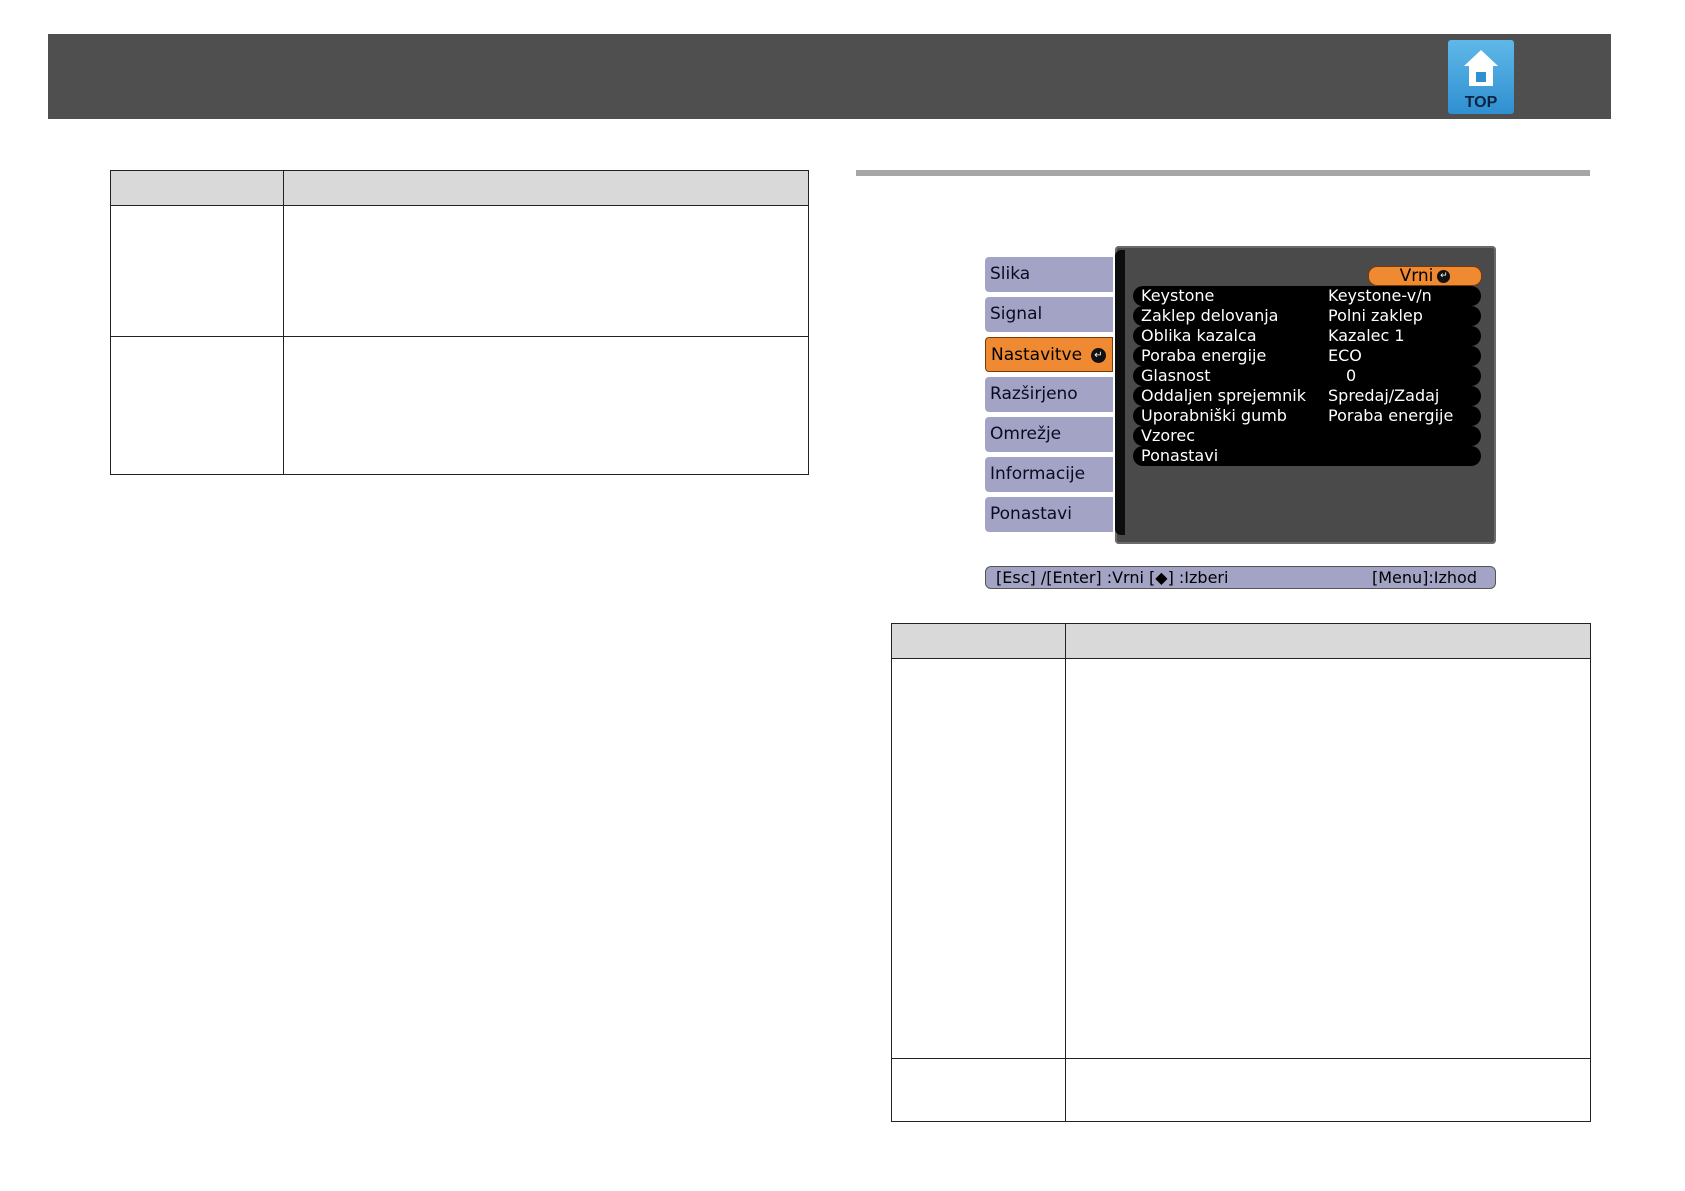 Image resolution: width=1685 pixels, height=1191 pixels. I want to click on menu-row-poraba: Poraba energije ECO, so click(1307, 356).